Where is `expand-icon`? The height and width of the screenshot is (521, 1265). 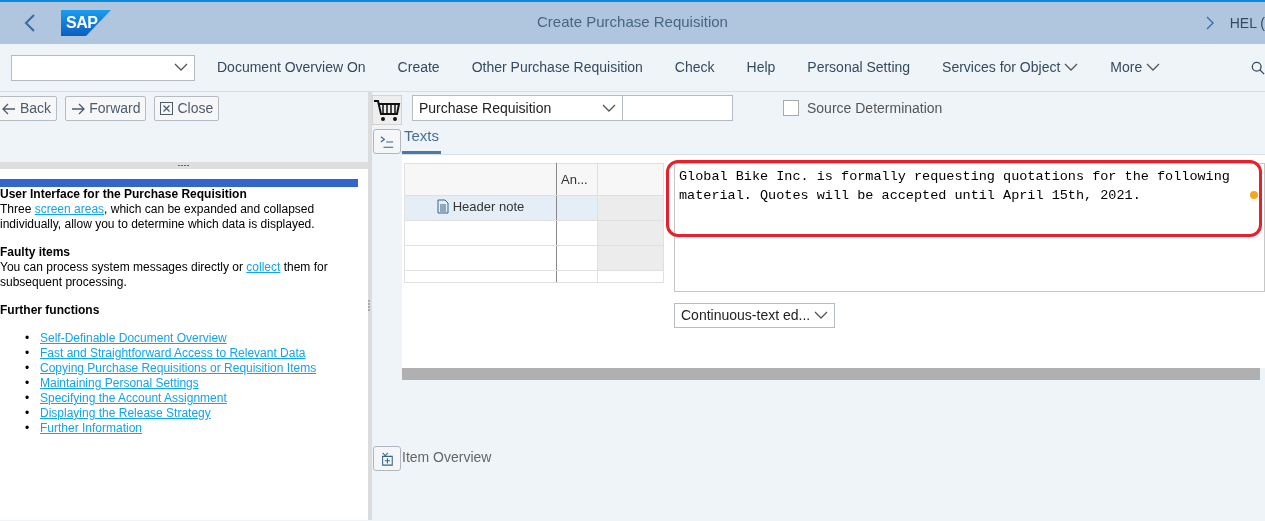
expand-icon is located at coordinates (387, 458).